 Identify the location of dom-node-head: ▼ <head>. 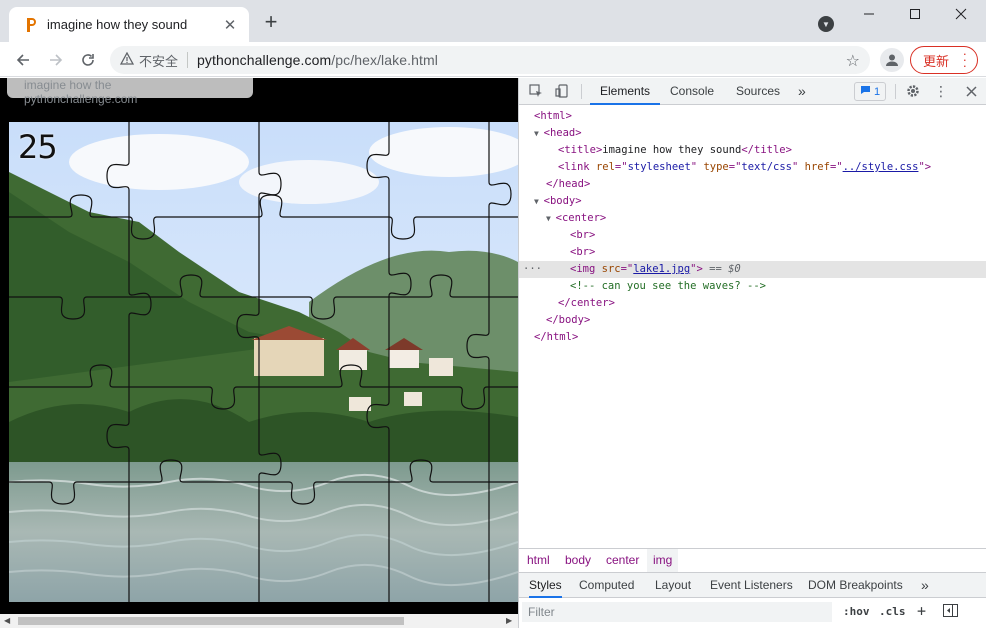
(752, 133).